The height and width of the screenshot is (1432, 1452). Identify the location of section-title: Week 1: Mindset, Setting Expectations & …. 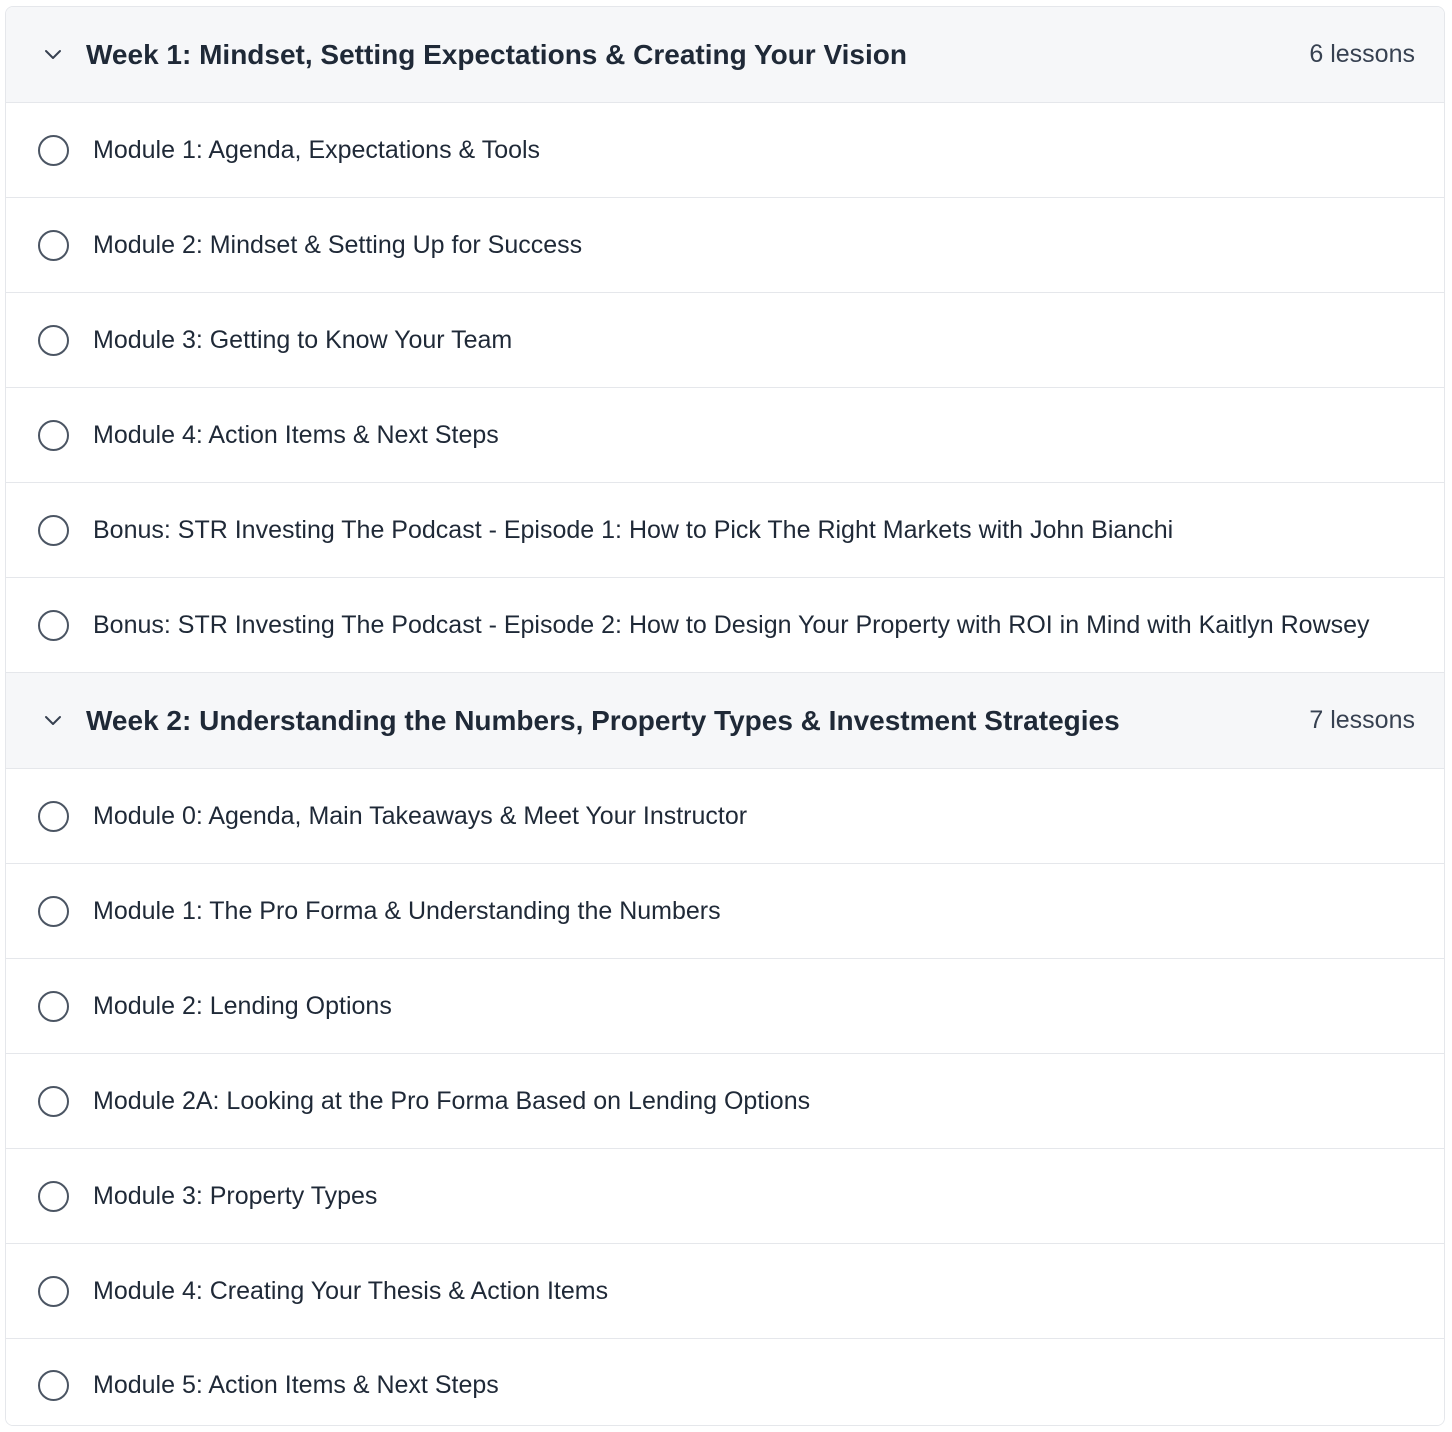
(496, 54).